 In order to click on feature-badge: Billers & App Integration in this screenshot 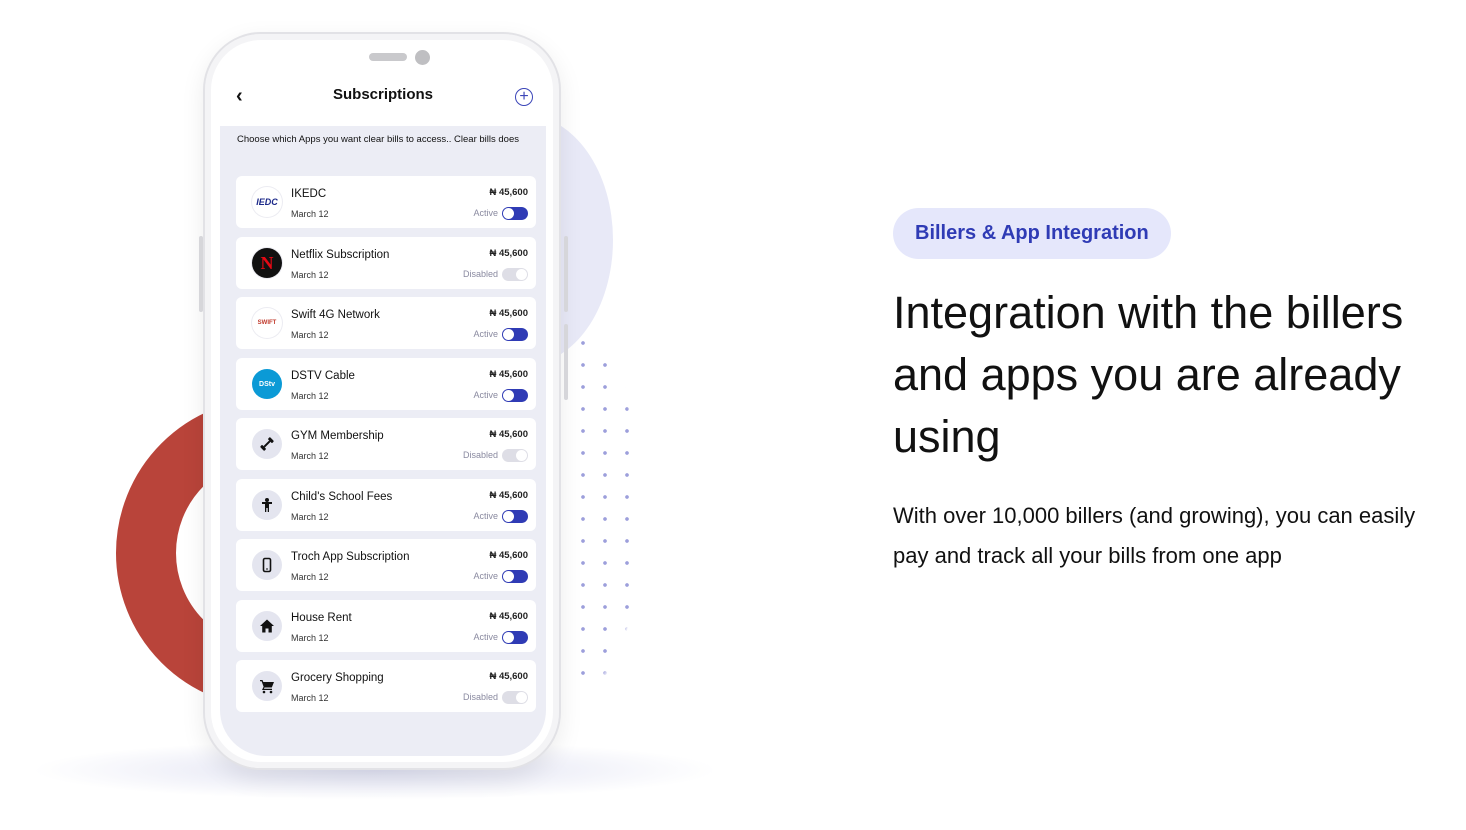, I will do `click(1032, 233)`.